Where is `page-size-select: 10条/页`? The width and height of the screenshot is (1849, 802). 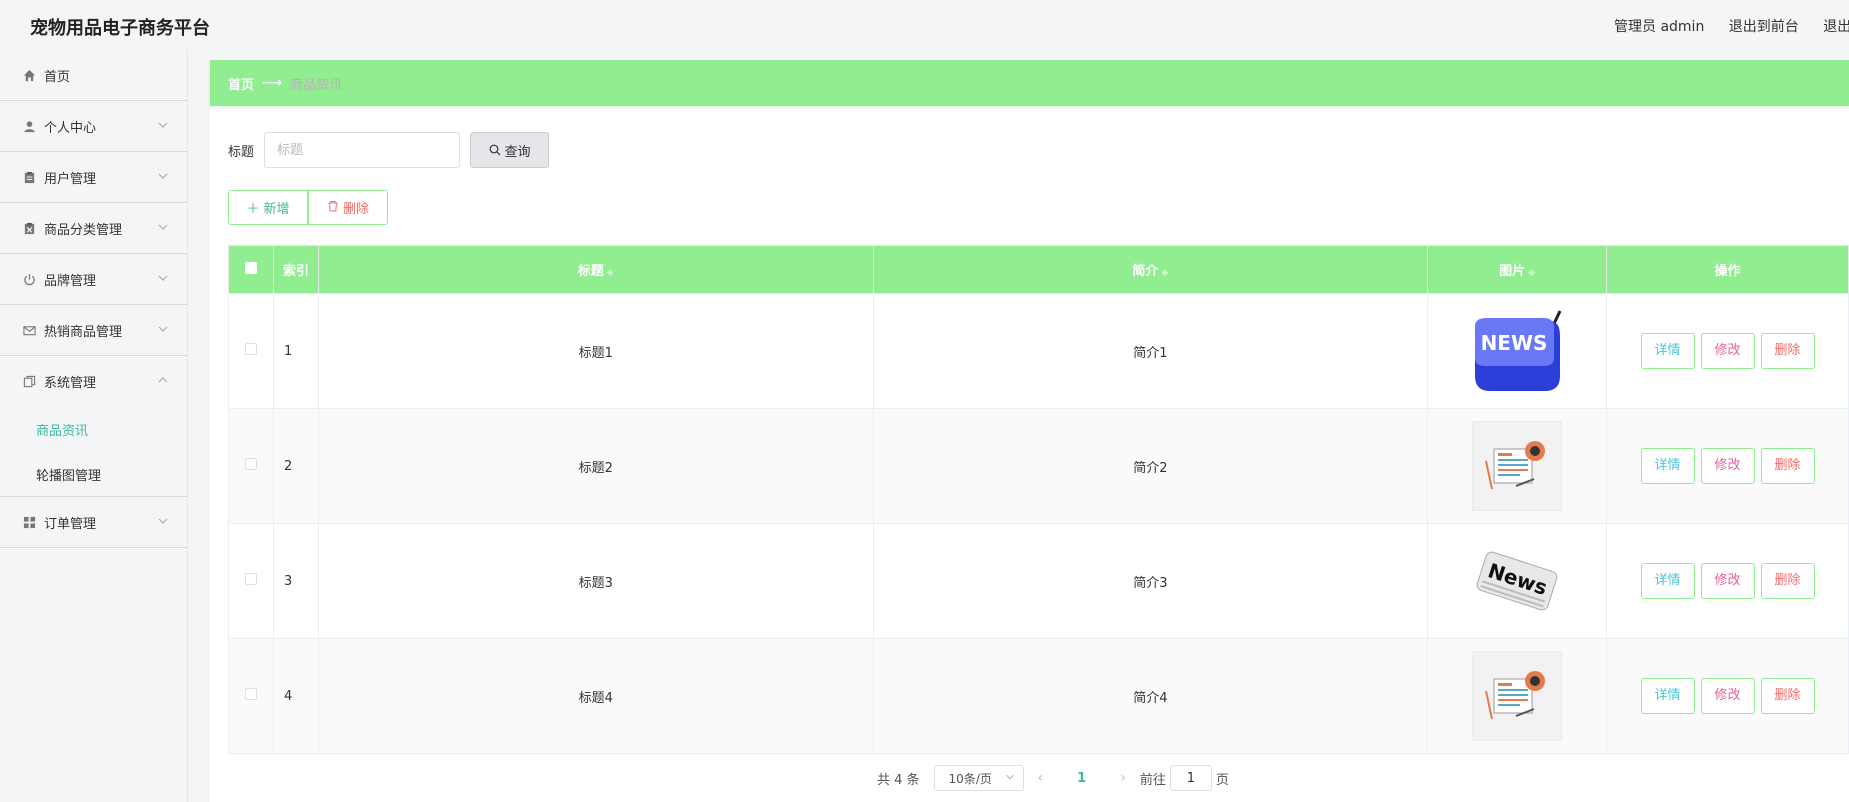
page-size-select: 10条/页 is located at coordinates (978, 778).